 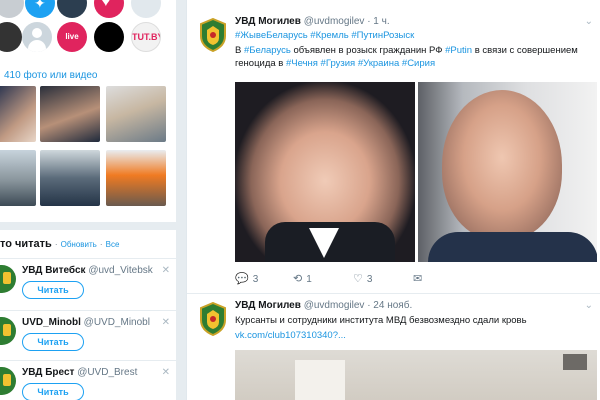 I want to click on followers-grid: live TUT.BY, so click(x=88, y=31).